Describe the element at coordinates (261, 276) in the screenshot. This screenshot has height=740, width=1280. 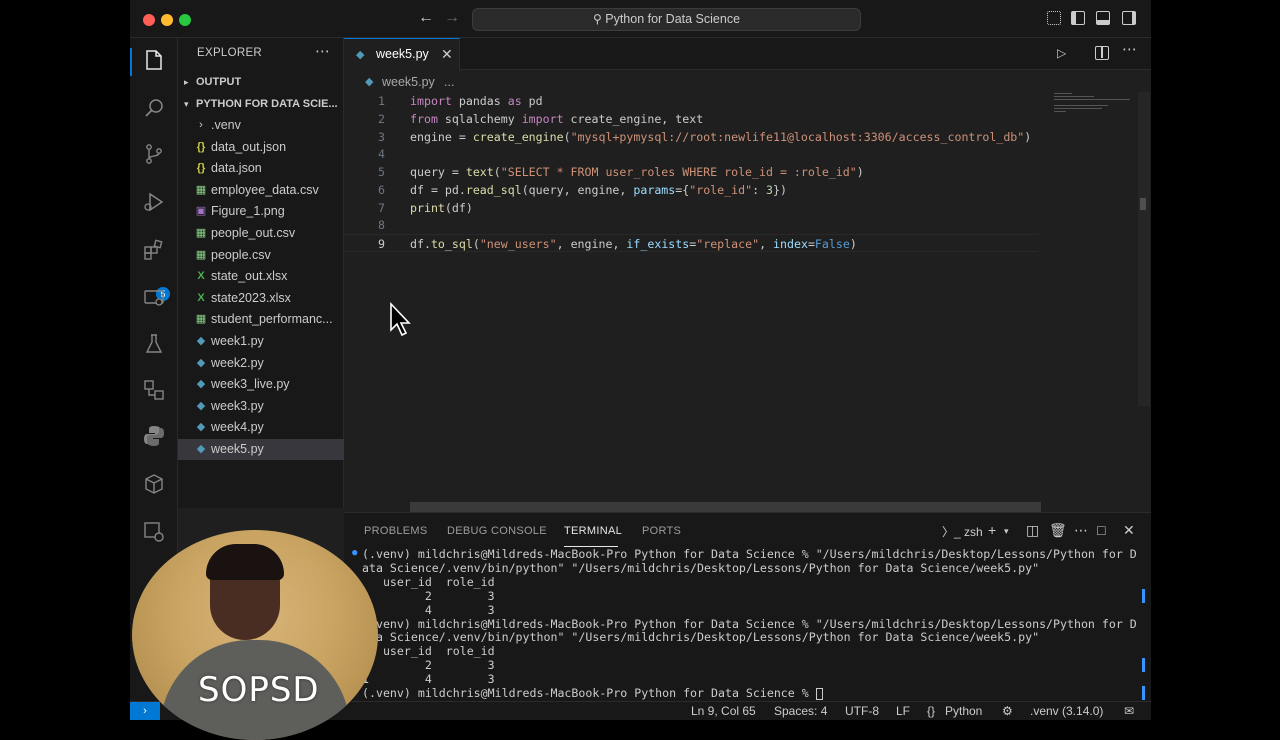
I see `file-item: Xstate_out.xlsx` at that location.